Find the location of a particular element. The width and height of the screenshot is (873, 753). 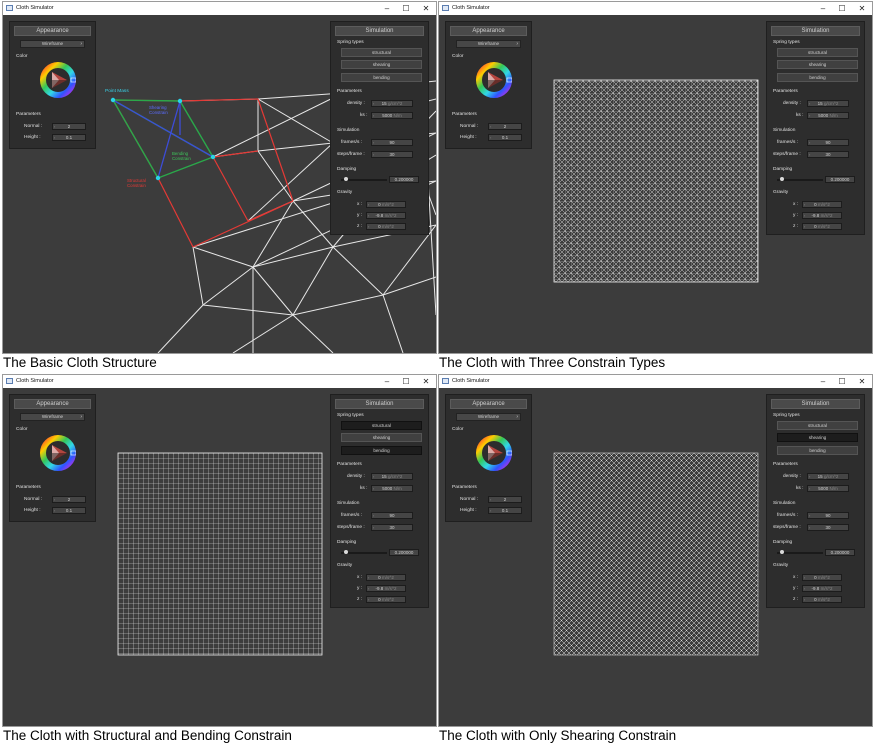

chevron-down-icon: › is located at coordinates (517, 44).